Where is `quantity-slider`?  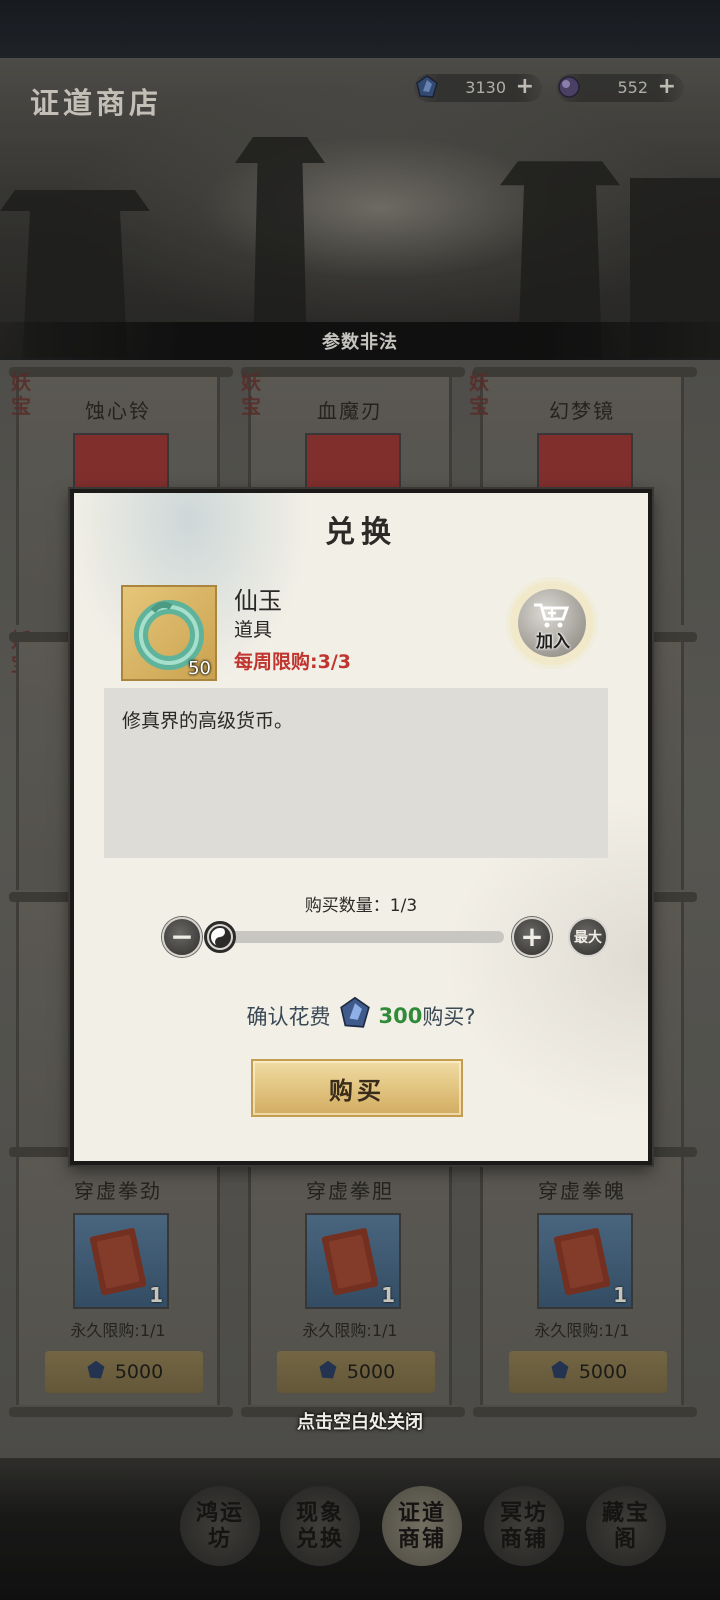 quantity-slider is located at coordinates (359, 937).